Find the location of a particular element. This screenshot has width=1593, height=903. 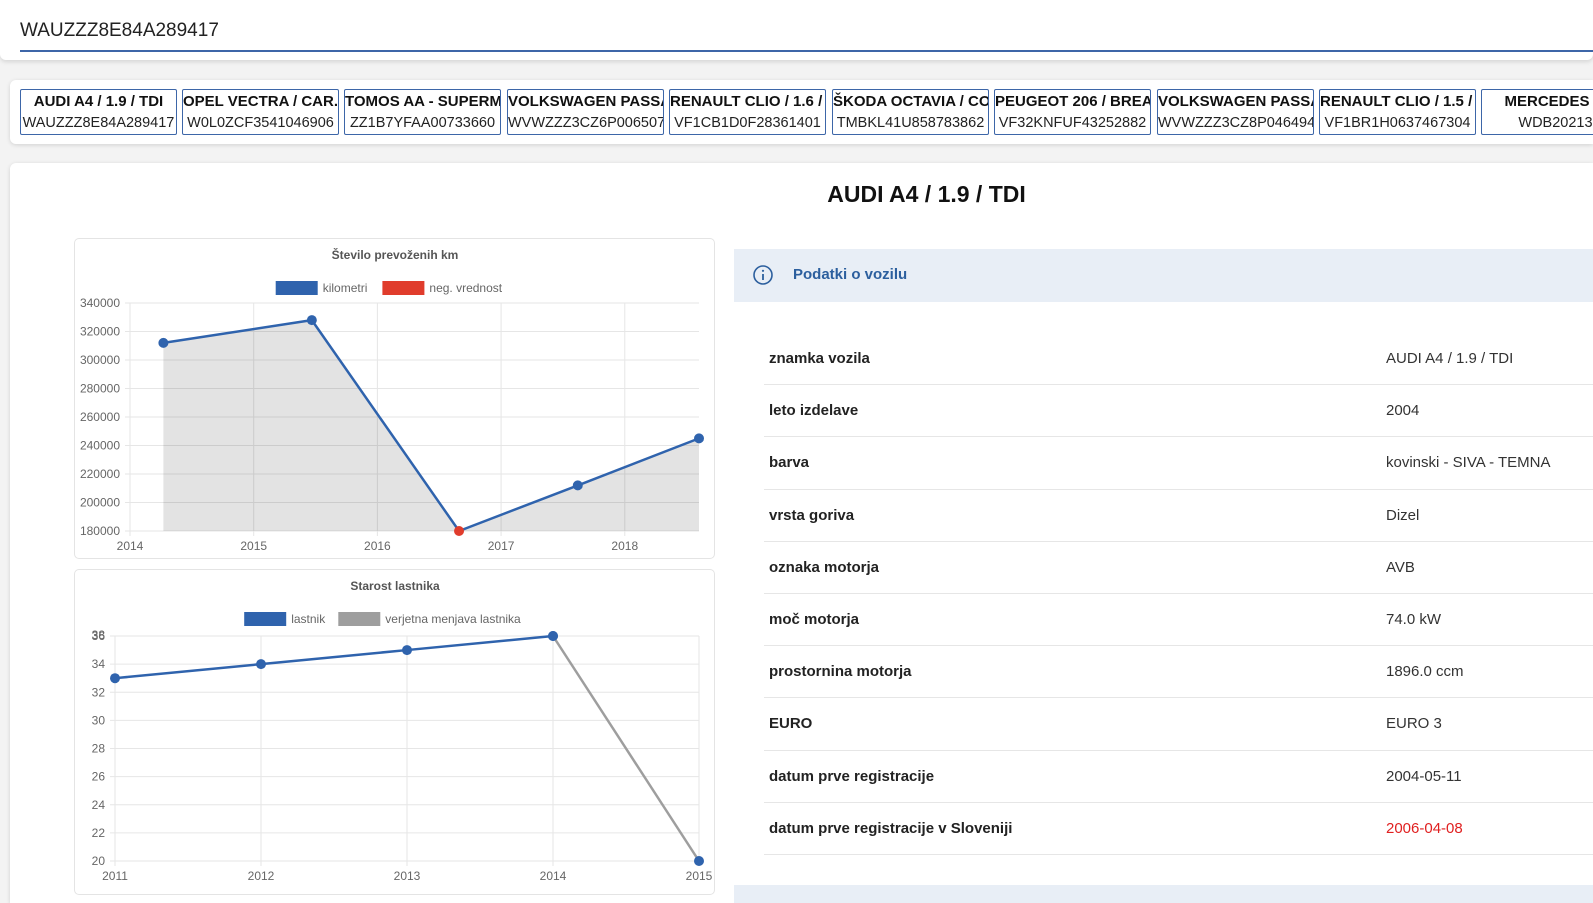

x-tick-label: 2012 is located at coordinates (261, 876).